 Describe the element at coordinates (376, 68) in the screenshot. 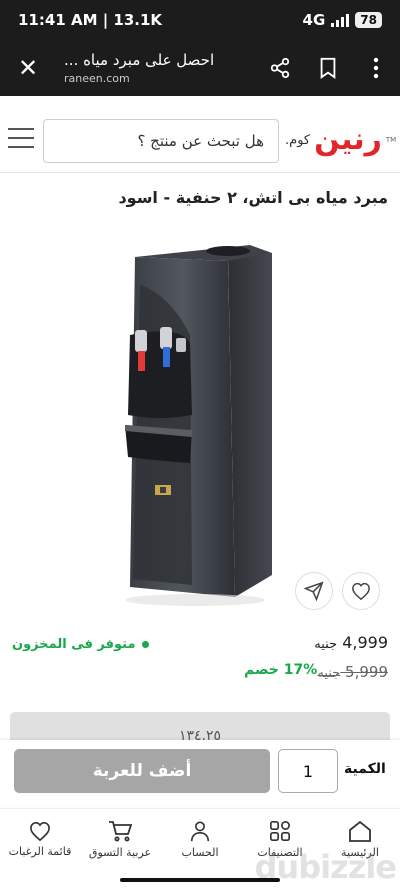

I see `more-options-icon` at that location.